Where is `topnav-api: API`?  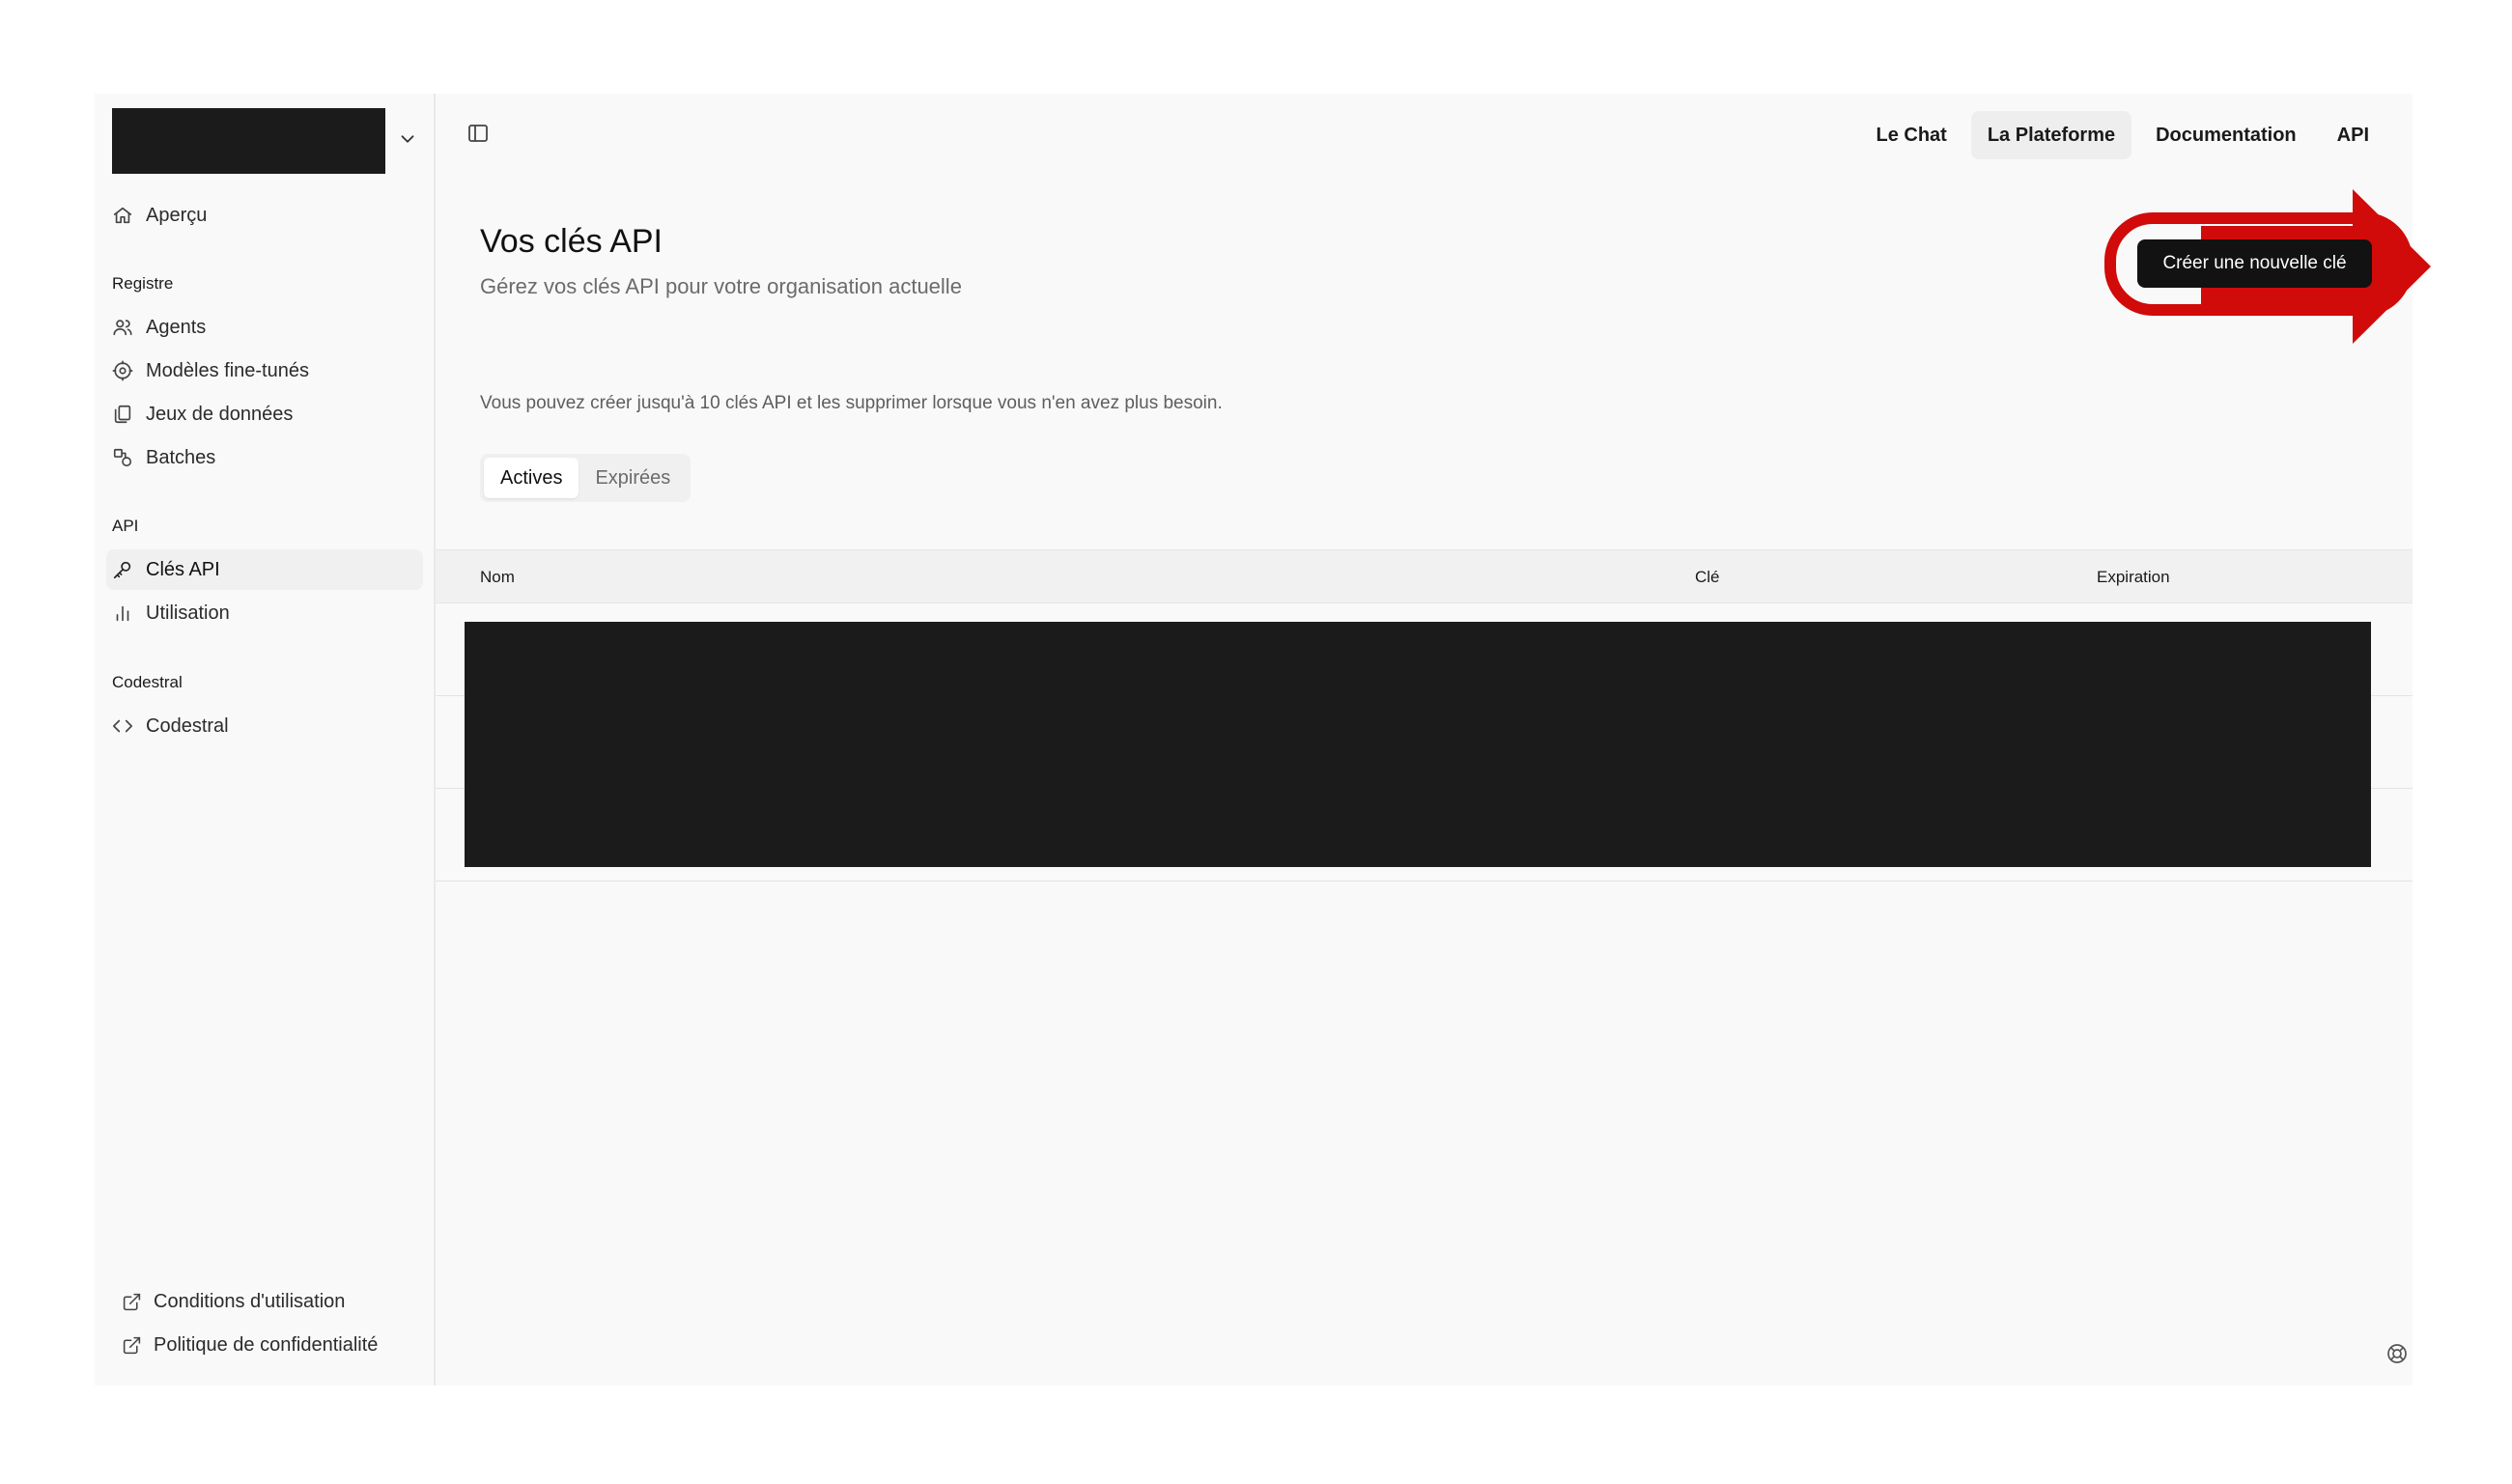 topnav-api: API is located at coordinates (2353, 135).